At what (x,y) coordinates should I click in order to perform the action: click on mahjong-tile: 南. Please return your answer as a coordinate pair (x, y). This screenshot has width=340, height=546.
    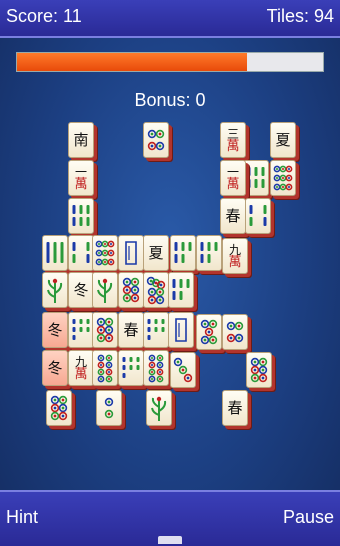
    Looking at the image, I should click on (81, 140).